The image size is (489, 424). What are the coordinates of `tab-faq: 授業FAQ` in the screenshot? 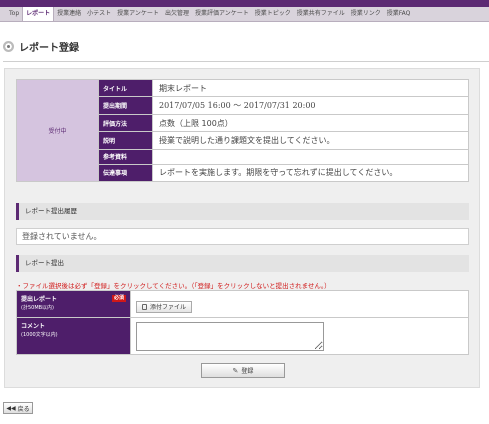 It's located at (399, 14).